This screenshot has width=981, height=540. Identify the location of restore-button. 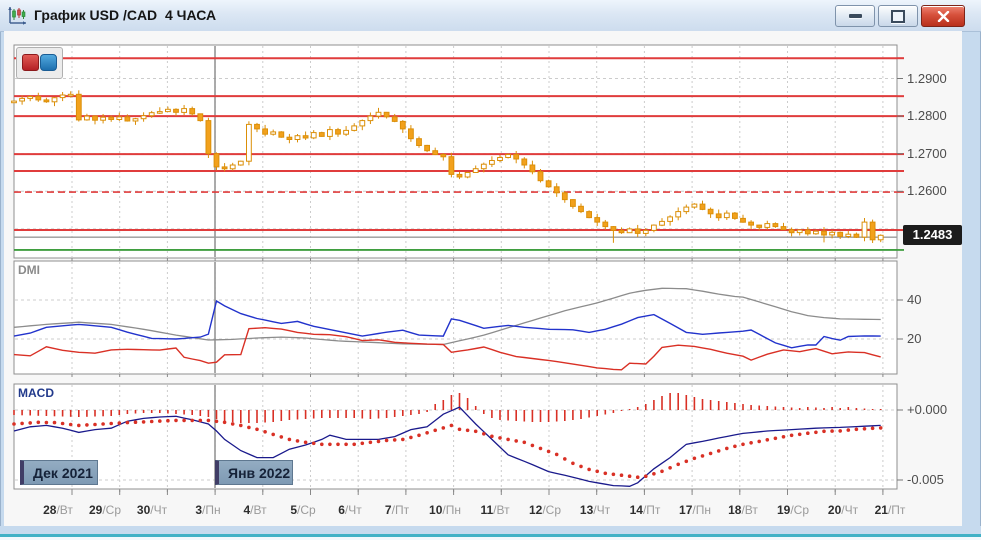
(898, 16).